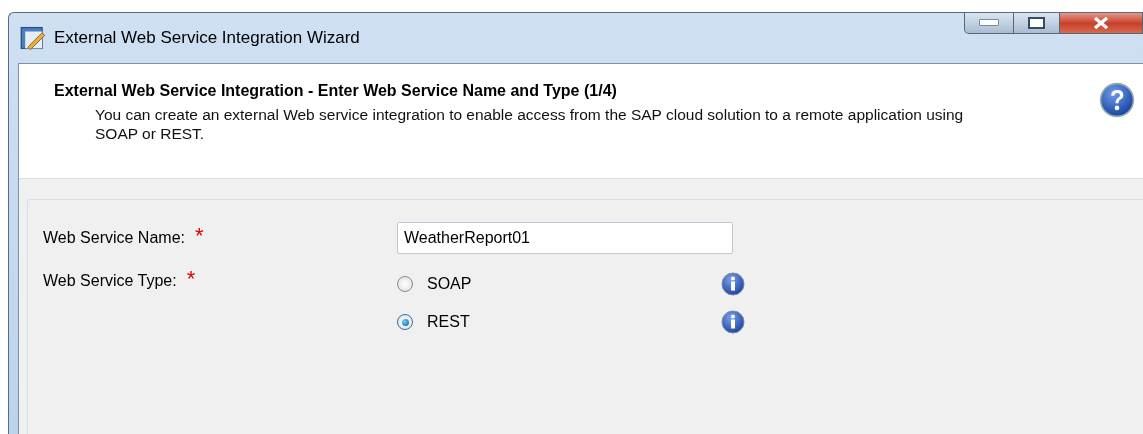 The width and height of the screenshot is (1143, 434). I want to click on maximize-button, so click(1037, 23).